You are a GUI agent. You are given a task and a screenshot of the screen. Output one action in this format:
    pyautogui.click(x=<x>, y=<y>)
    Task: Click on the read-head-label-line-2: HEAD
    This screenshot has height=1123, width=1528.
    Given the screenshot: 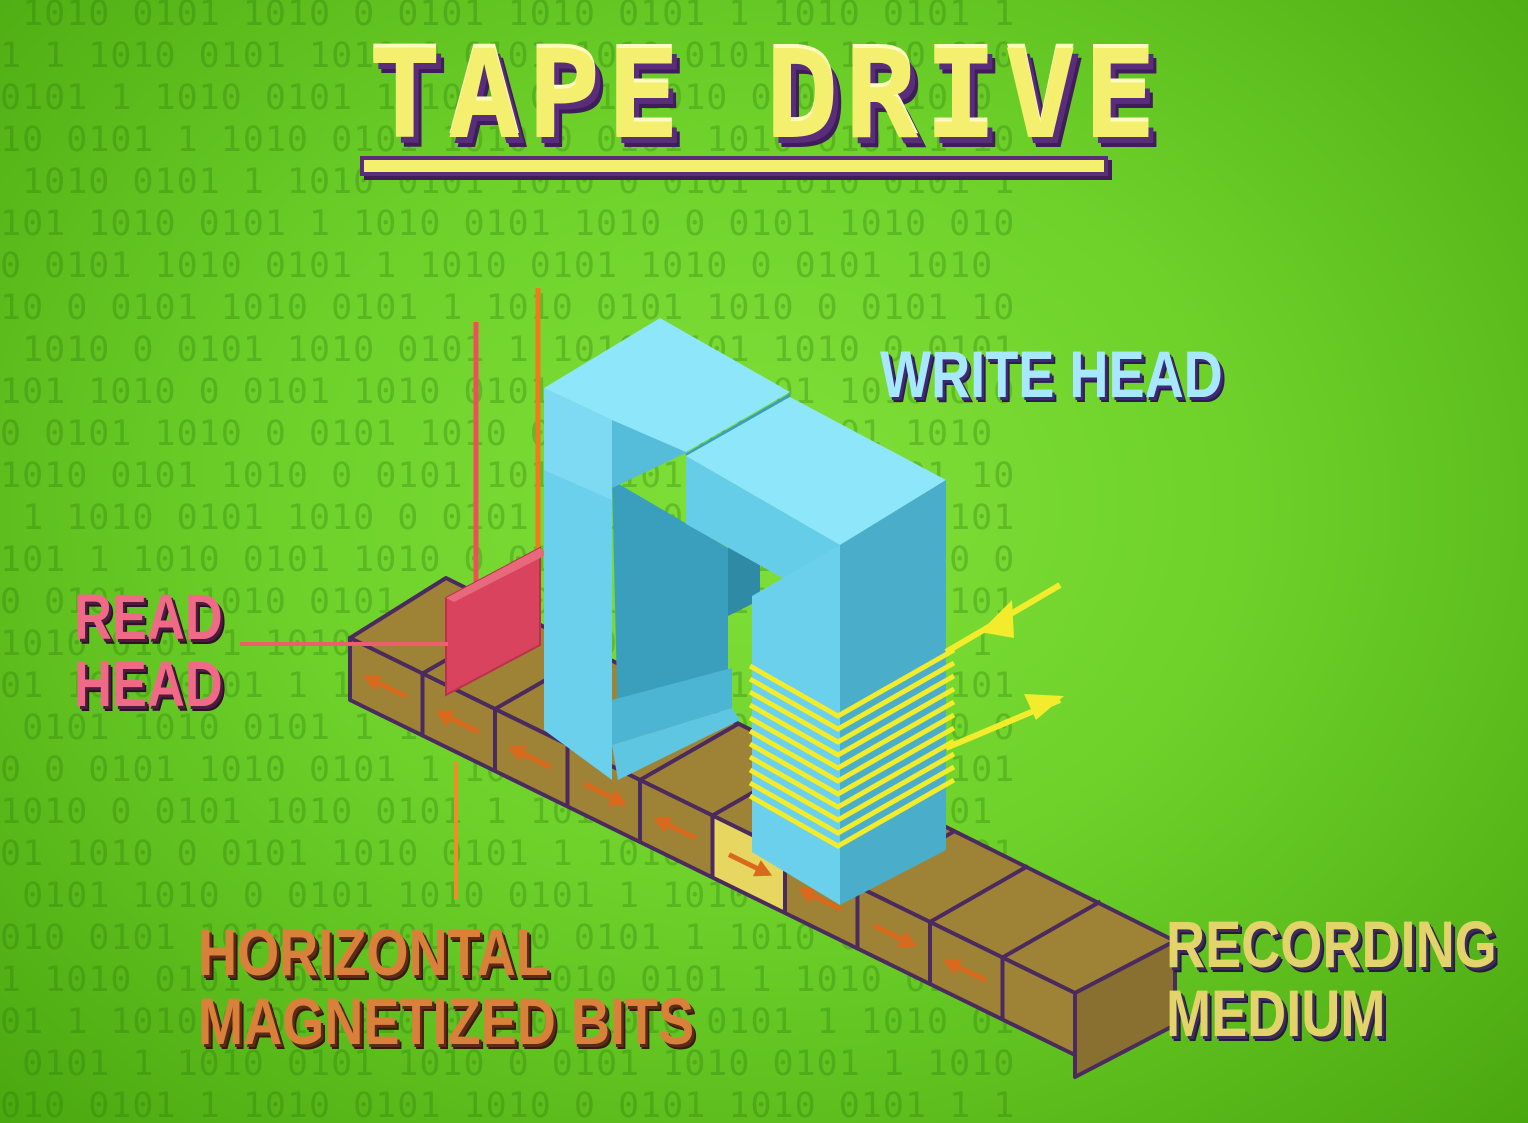 What is the action you would take?
    pyautogui.click(x=148, y=684)
    